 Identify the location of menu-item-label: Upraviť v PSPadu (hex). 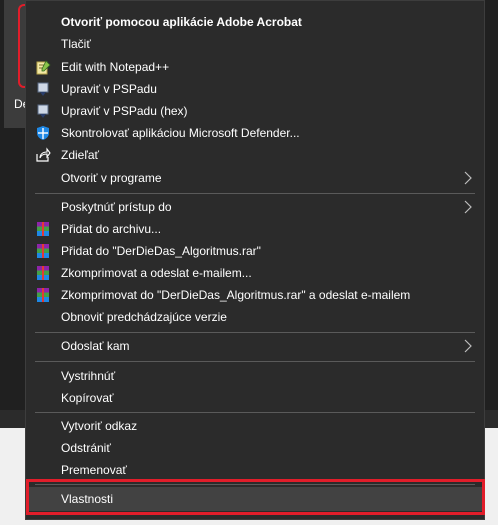
(124, 111).